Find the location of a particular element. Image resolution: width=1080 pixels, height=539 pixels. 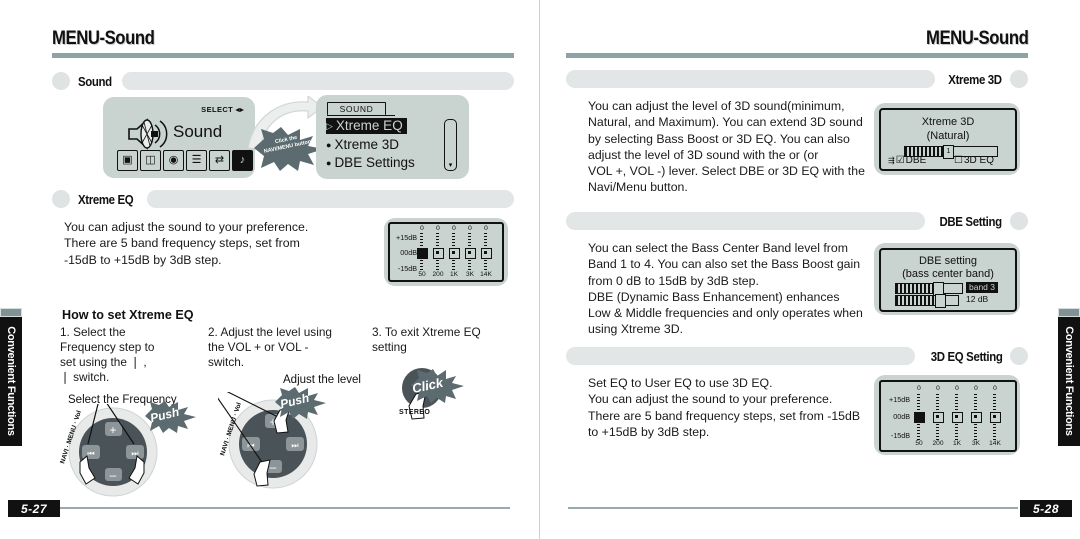

eq-scale-mid: 00dB is located at coordinates (408, 252).